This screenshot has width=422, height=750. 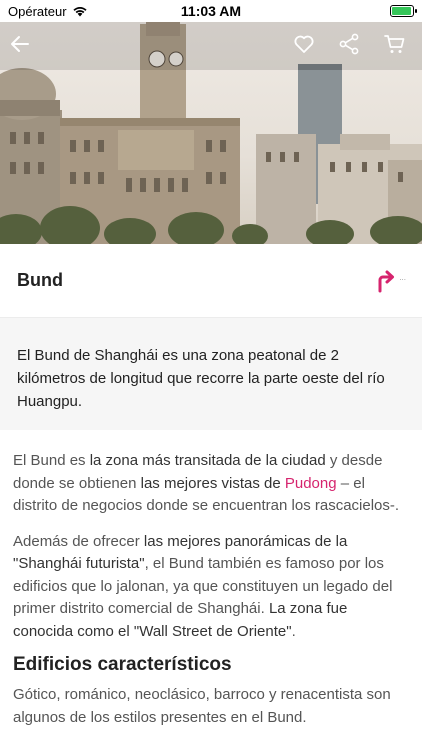 I want to click on favorite-button, so click(x=307, y=47).